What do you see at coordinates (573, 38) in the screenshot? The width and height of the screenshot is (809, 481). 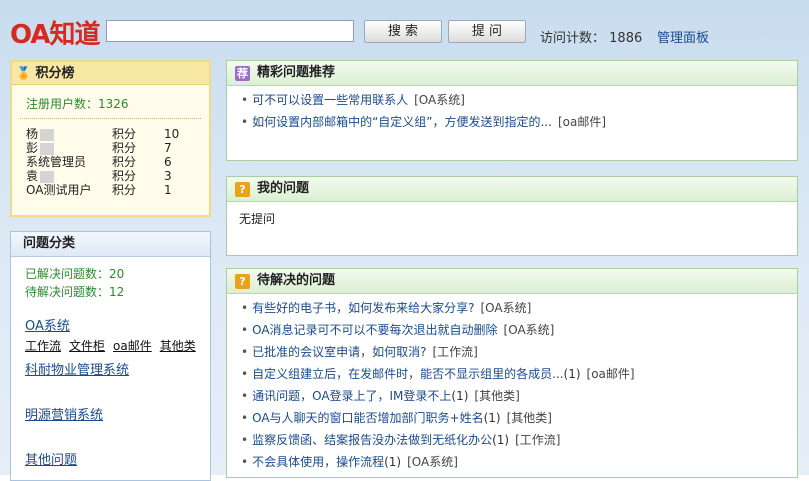 I see `visit-label: 访问计数：` at bounding box center [573, 38].